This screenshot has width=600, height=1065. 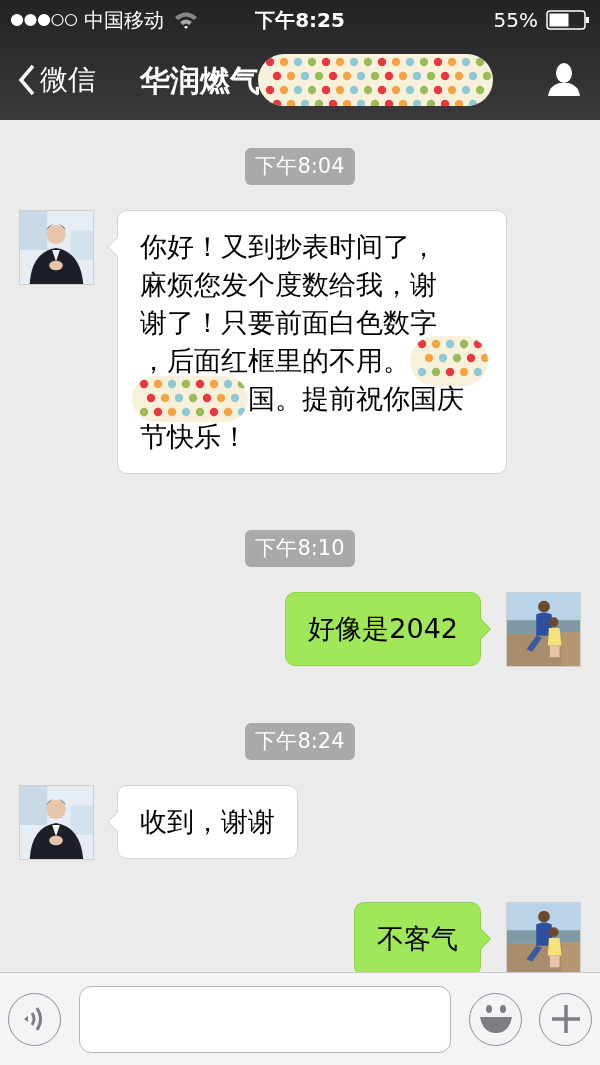 I want to click on contact-profile-button, so click(x=564, y=80).